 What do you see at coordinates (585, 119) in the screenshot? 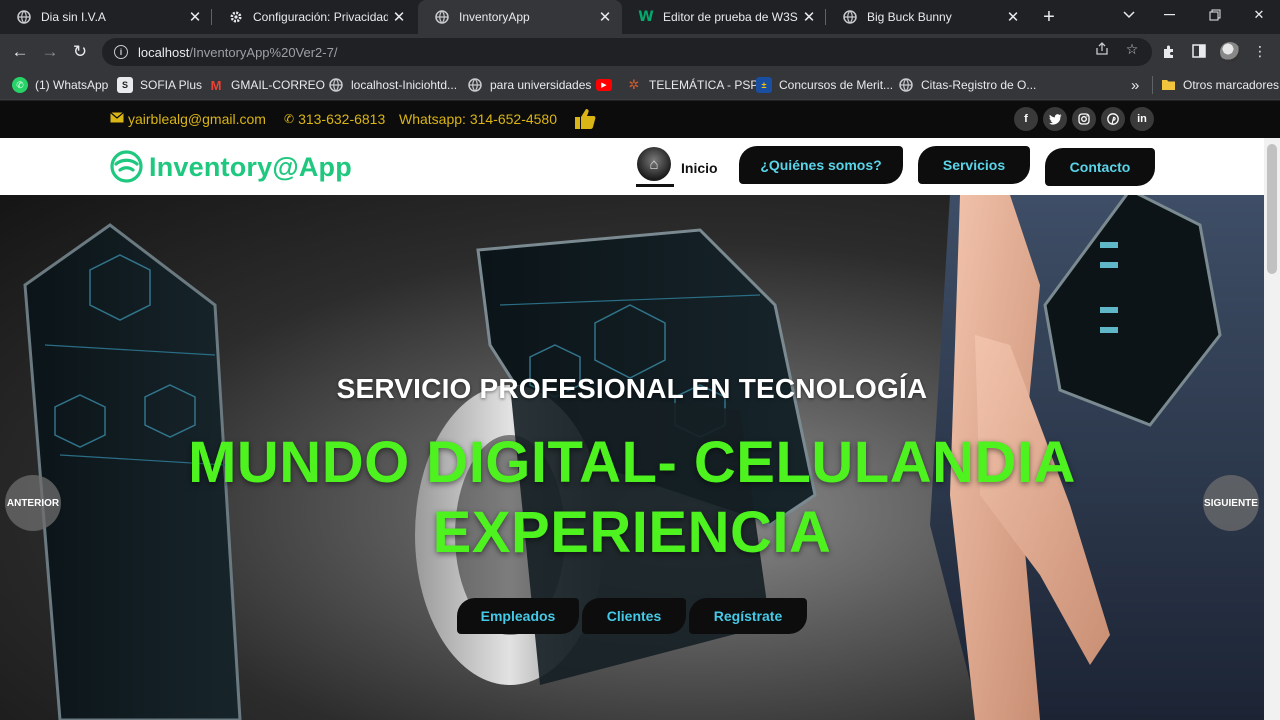
I see `thumbs-up-icon` at bounding box center [585, 119].